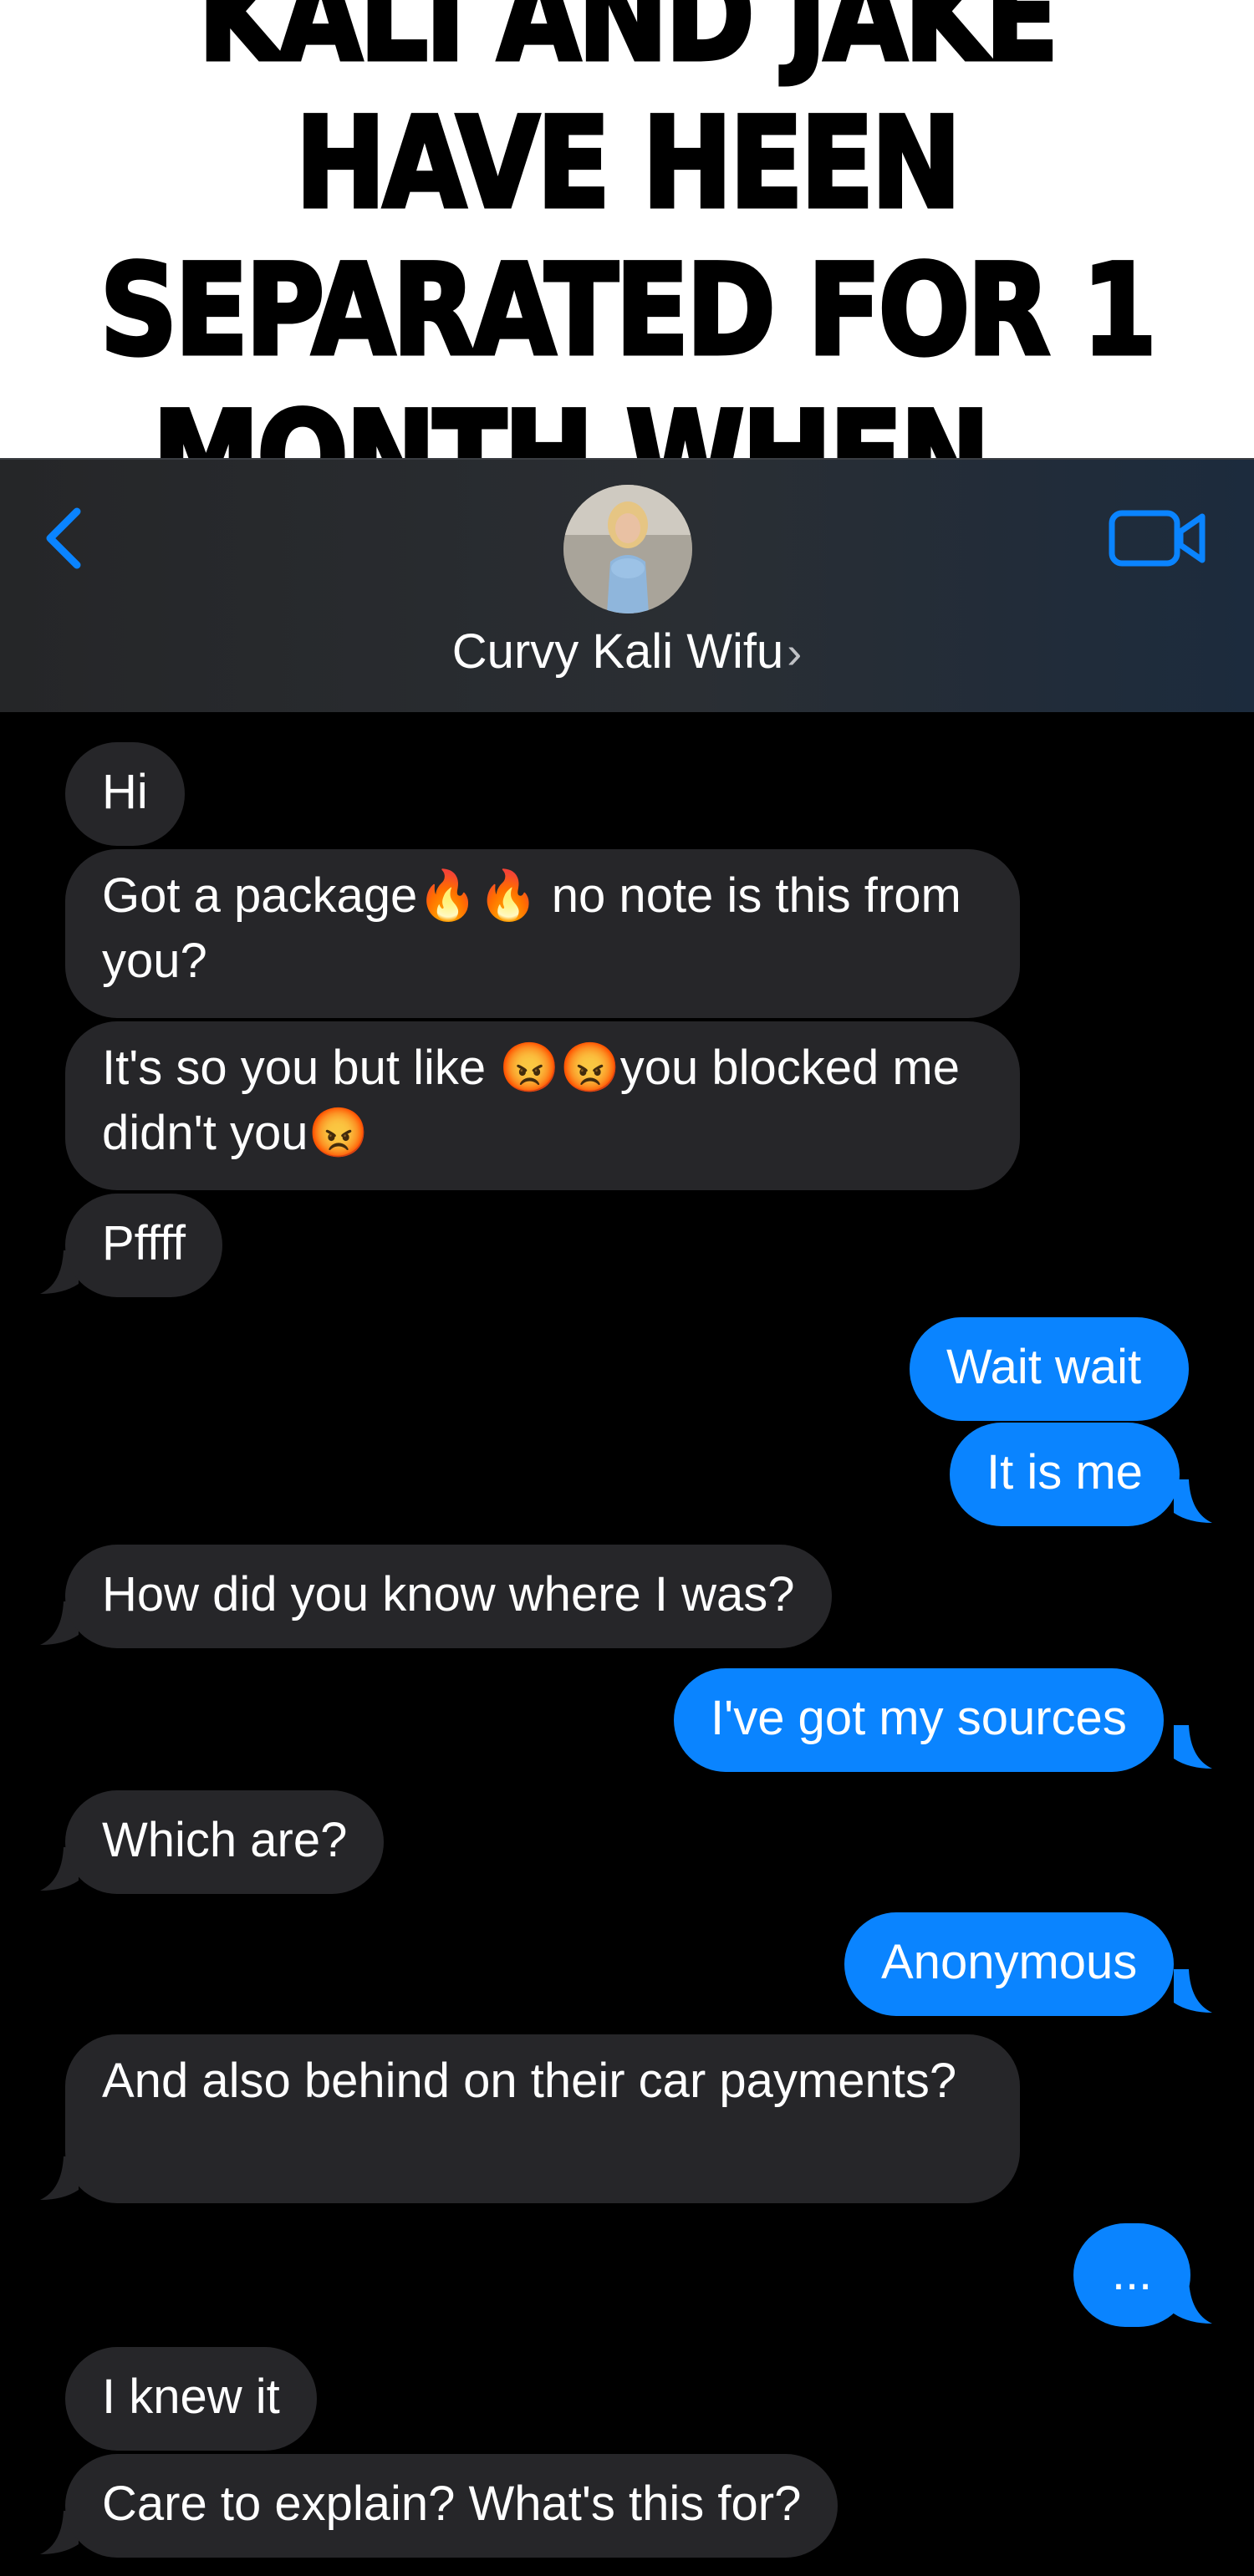 The height and width of the screenshot is (2576, 1254). I want to click on message-text: It is me, so click(1064, 1472).